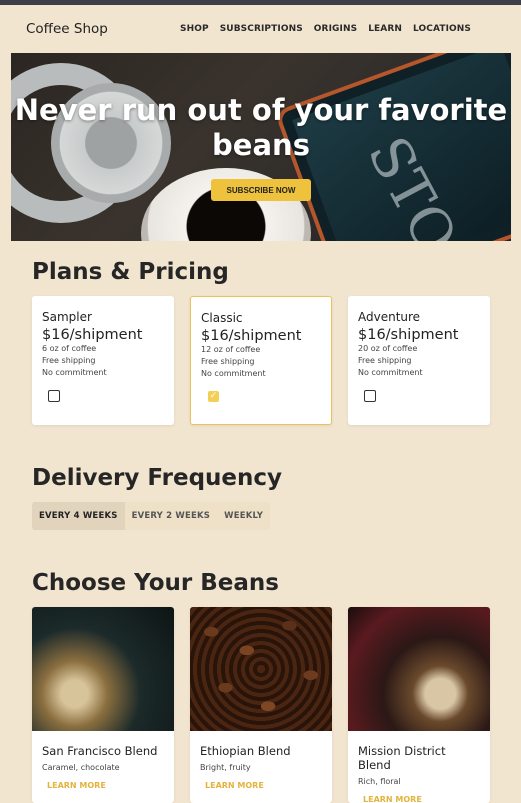 The height and width of the screenshot is (803, 521). What do you see at coordinates (194, 29) in the screenshot?
I see `nav-link-shop: SHOP` at bounding box center [194, 29].